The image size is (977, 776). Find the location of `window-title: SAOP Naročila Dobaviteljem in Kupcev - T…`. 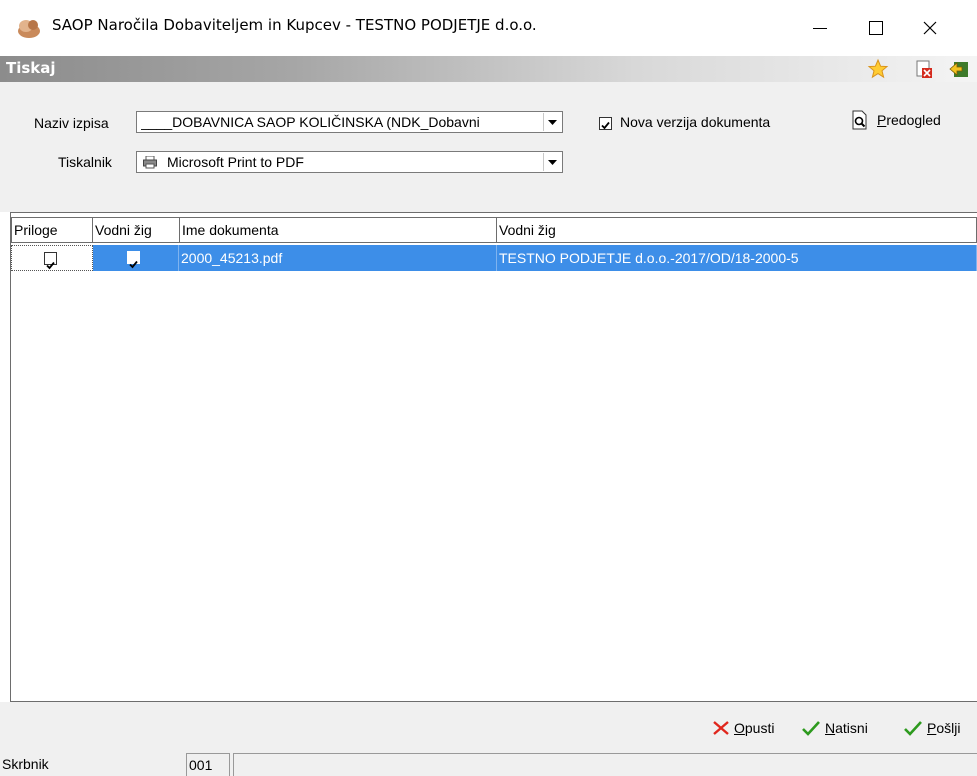

window-title: SAOP Naročila Dobaviteljem in Kupcev - T… is located at coordinates (294, 25).